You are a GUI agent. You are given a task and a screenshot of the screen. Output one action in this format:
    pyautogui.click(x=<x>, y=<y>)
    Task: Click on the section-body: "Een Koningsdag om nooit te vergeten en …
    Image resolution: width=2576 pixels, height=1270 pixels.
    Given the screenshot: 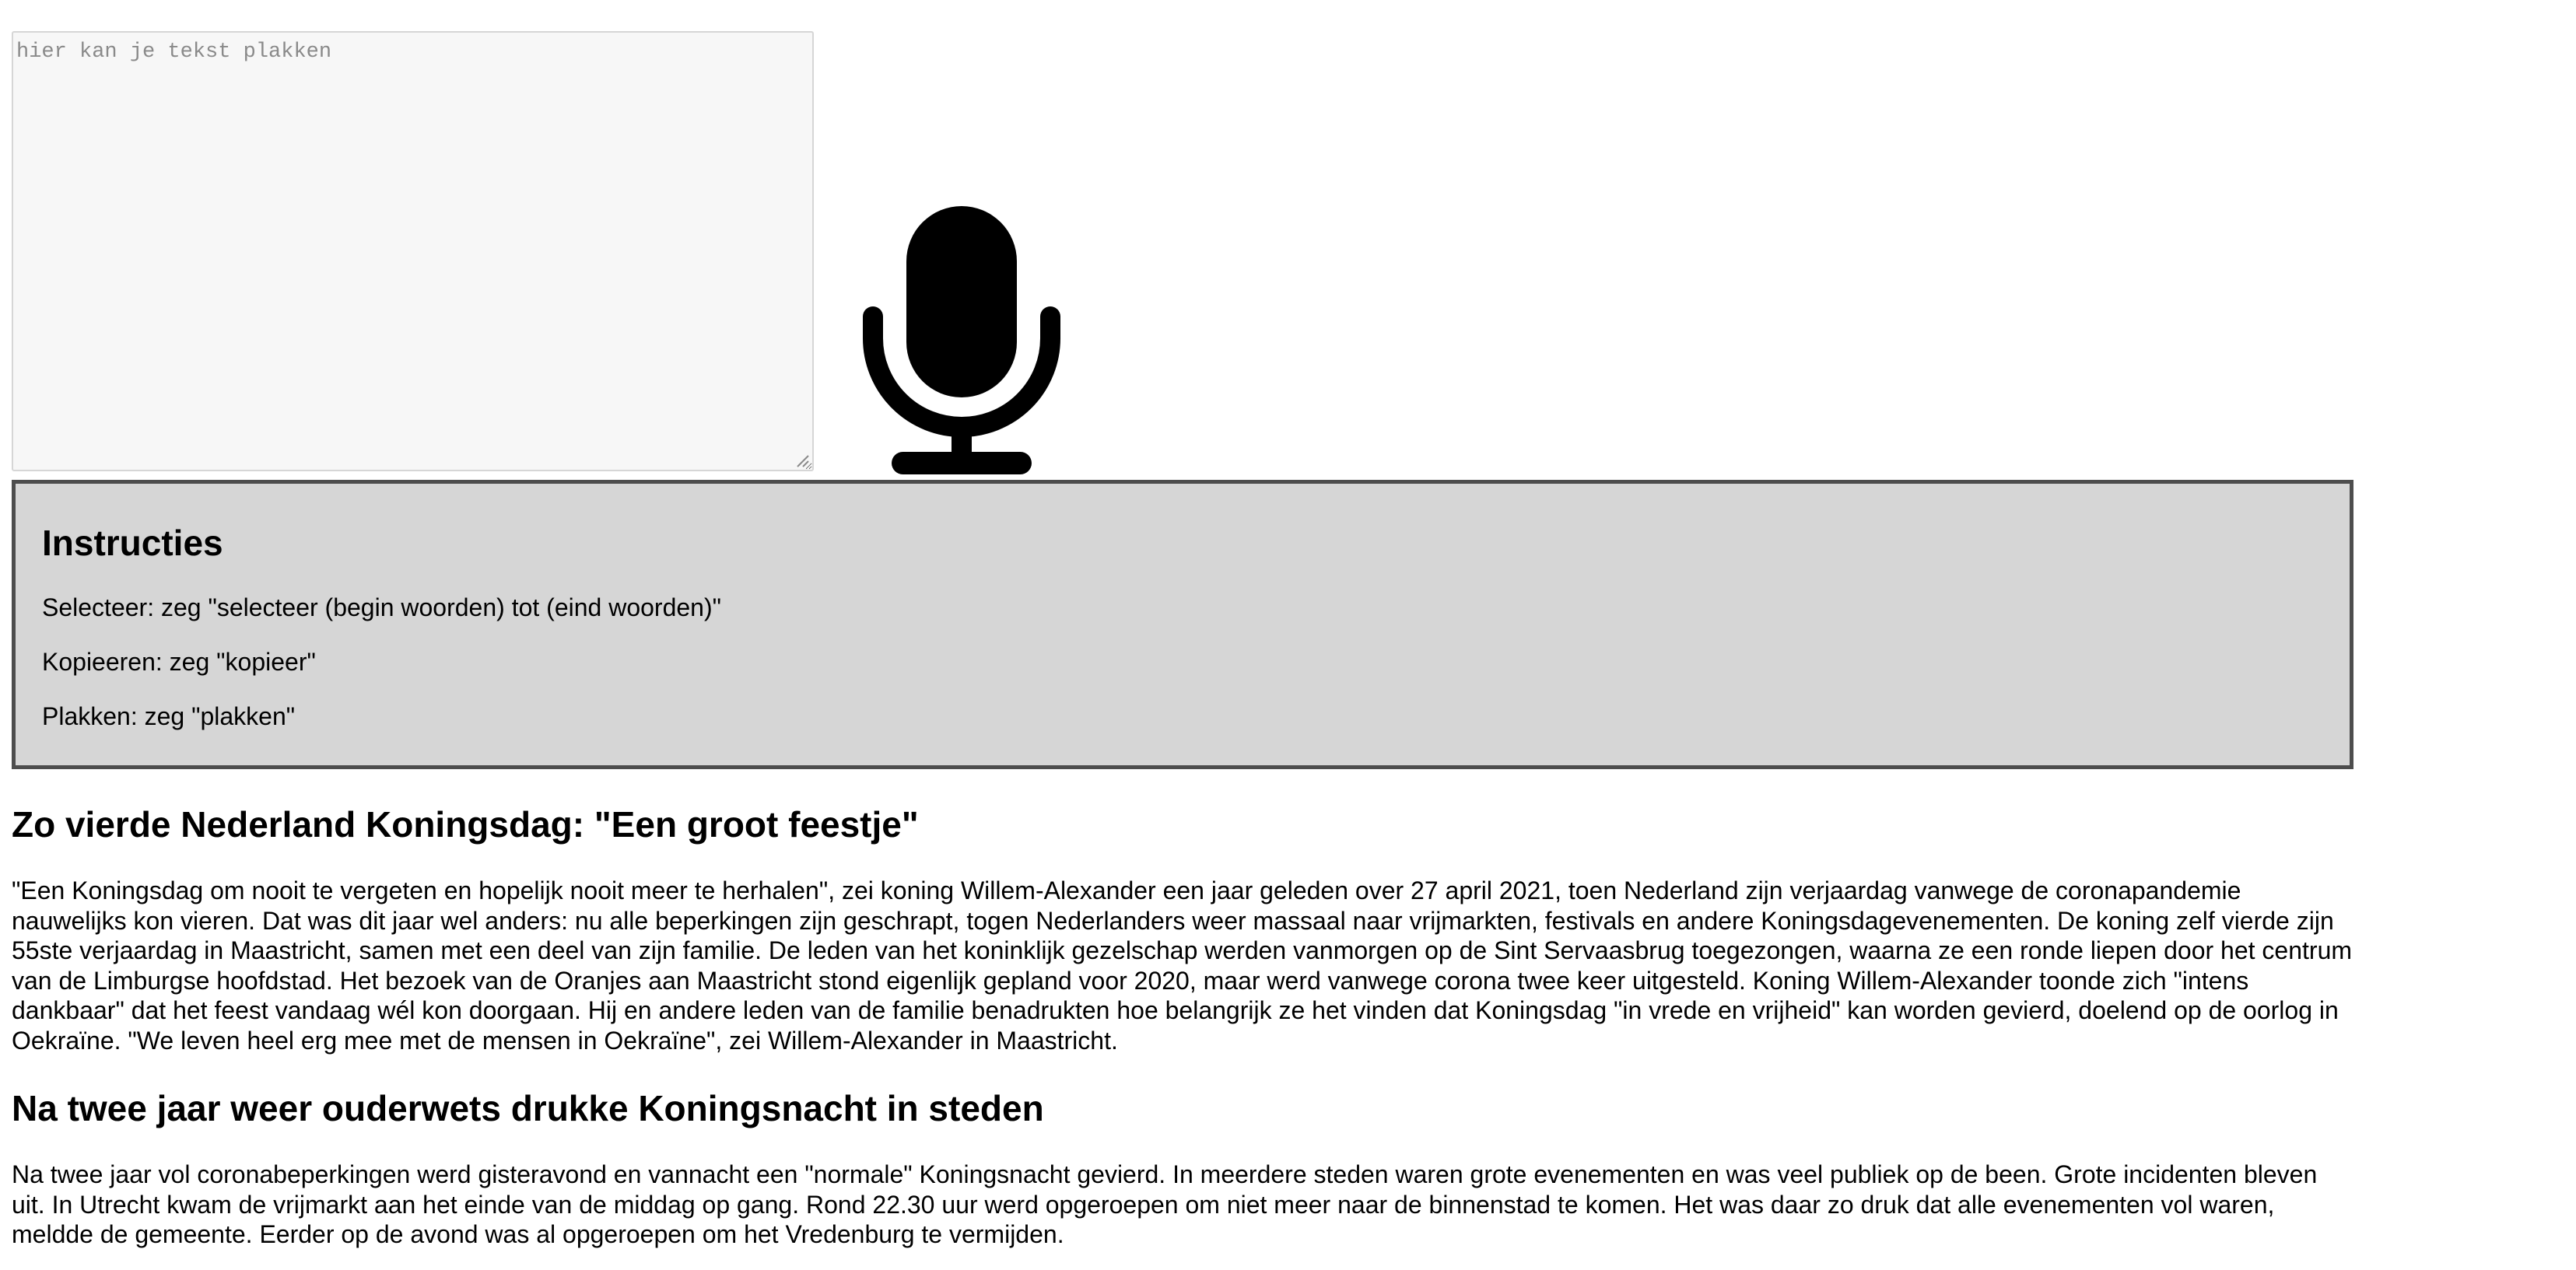 What is the action you would take?
    pyautogui.click(x=1182, y=965)
    